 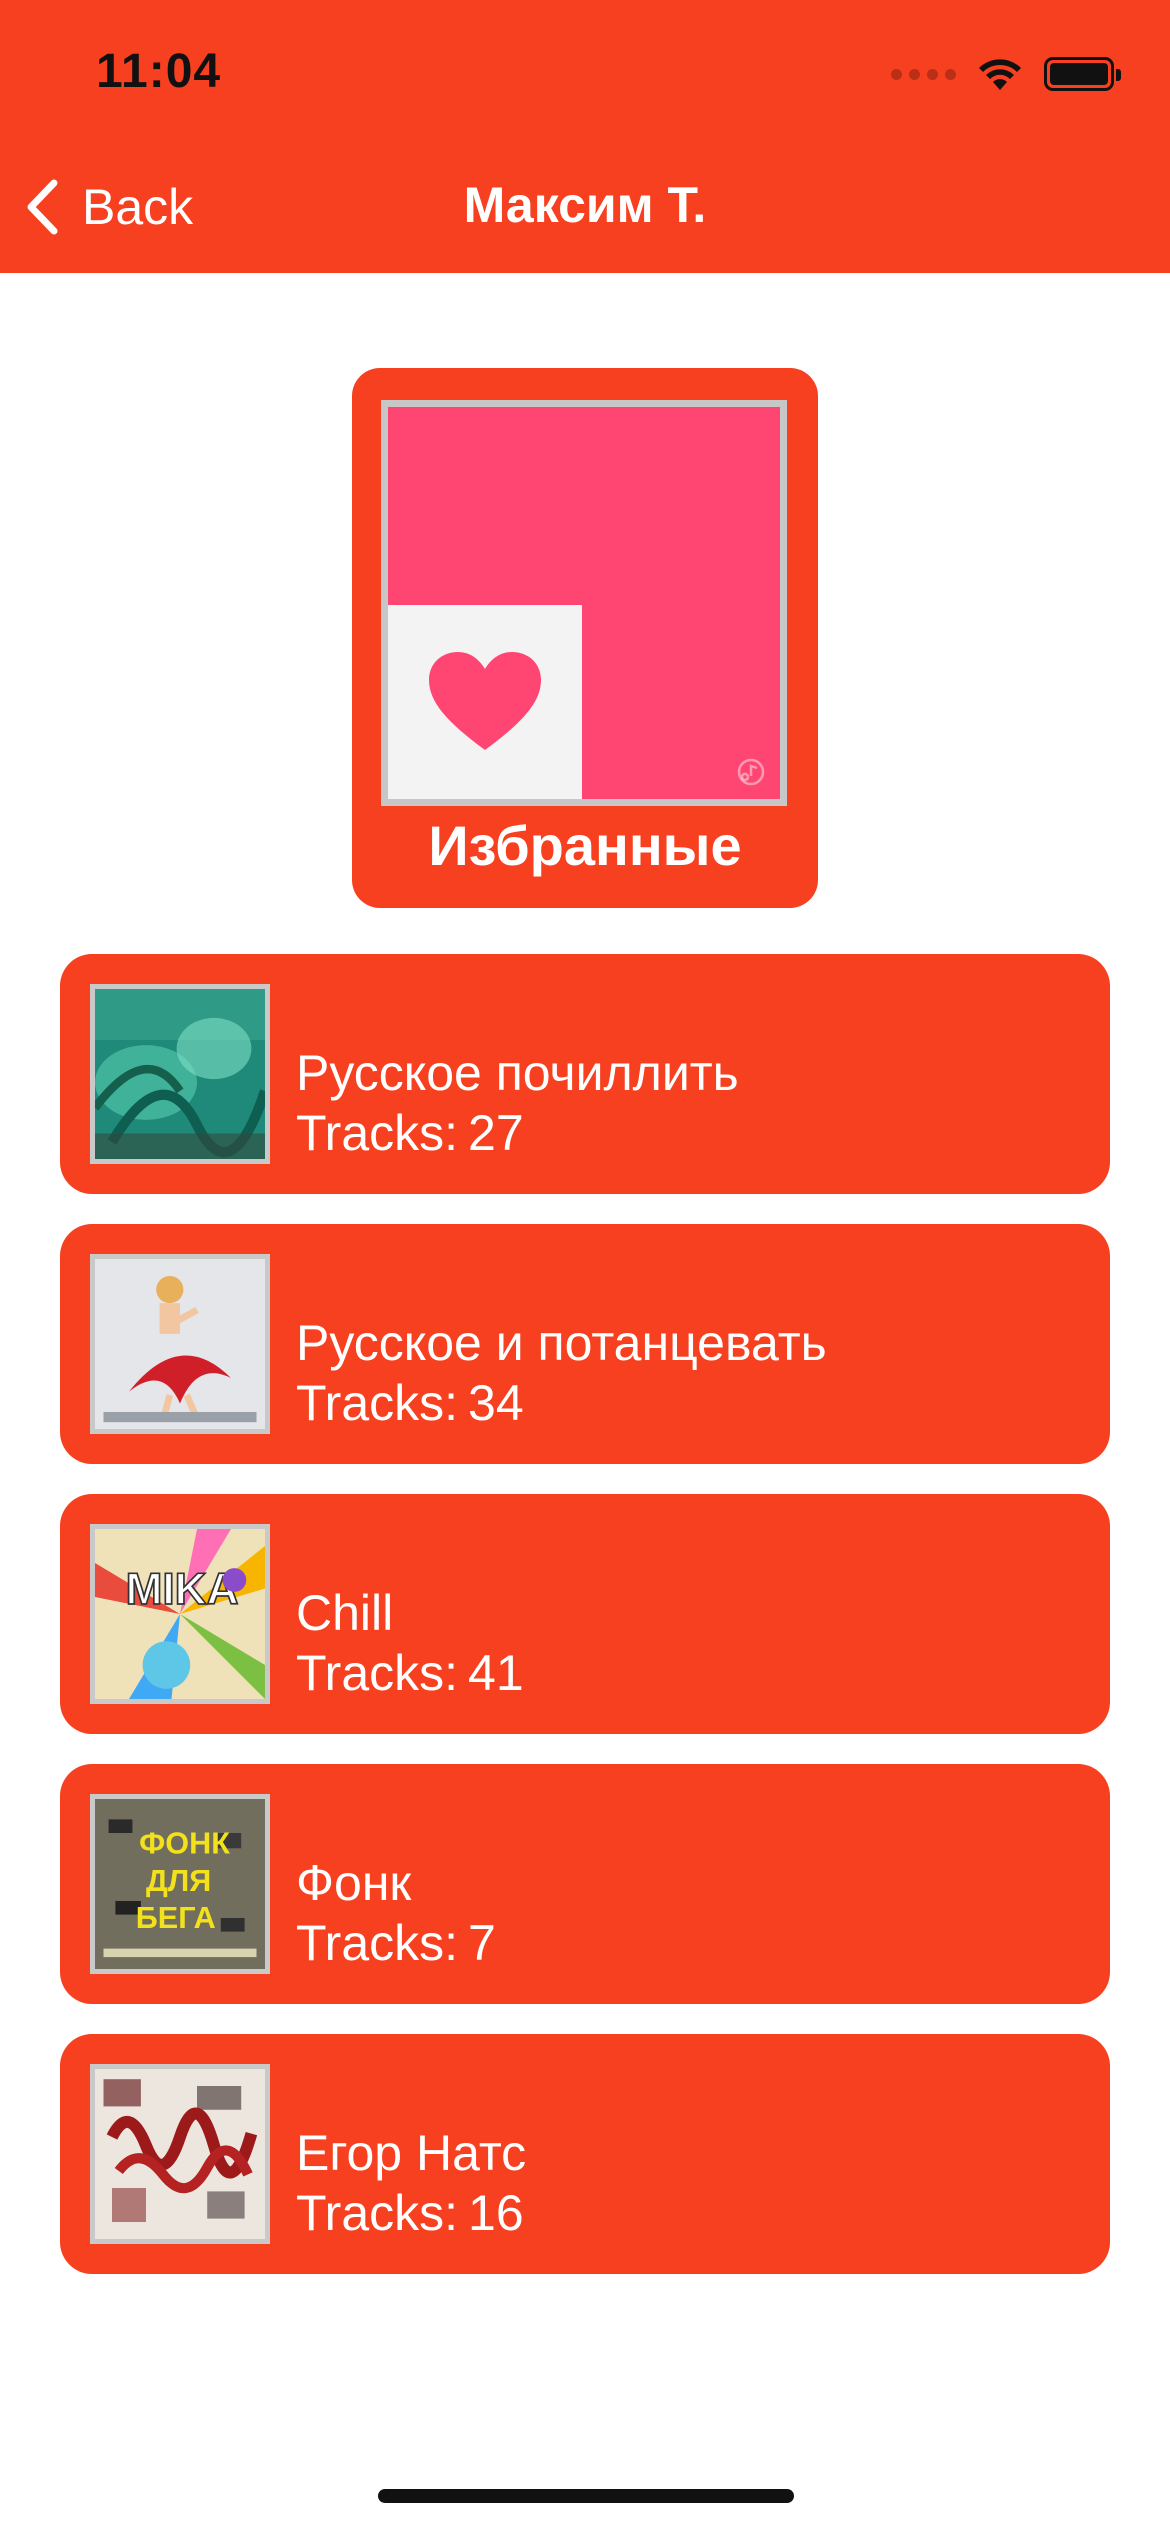 What do you see at coordinates (138, 207) in the screenshot?
I see `back-label: Back` at bounding box center [138, 207].